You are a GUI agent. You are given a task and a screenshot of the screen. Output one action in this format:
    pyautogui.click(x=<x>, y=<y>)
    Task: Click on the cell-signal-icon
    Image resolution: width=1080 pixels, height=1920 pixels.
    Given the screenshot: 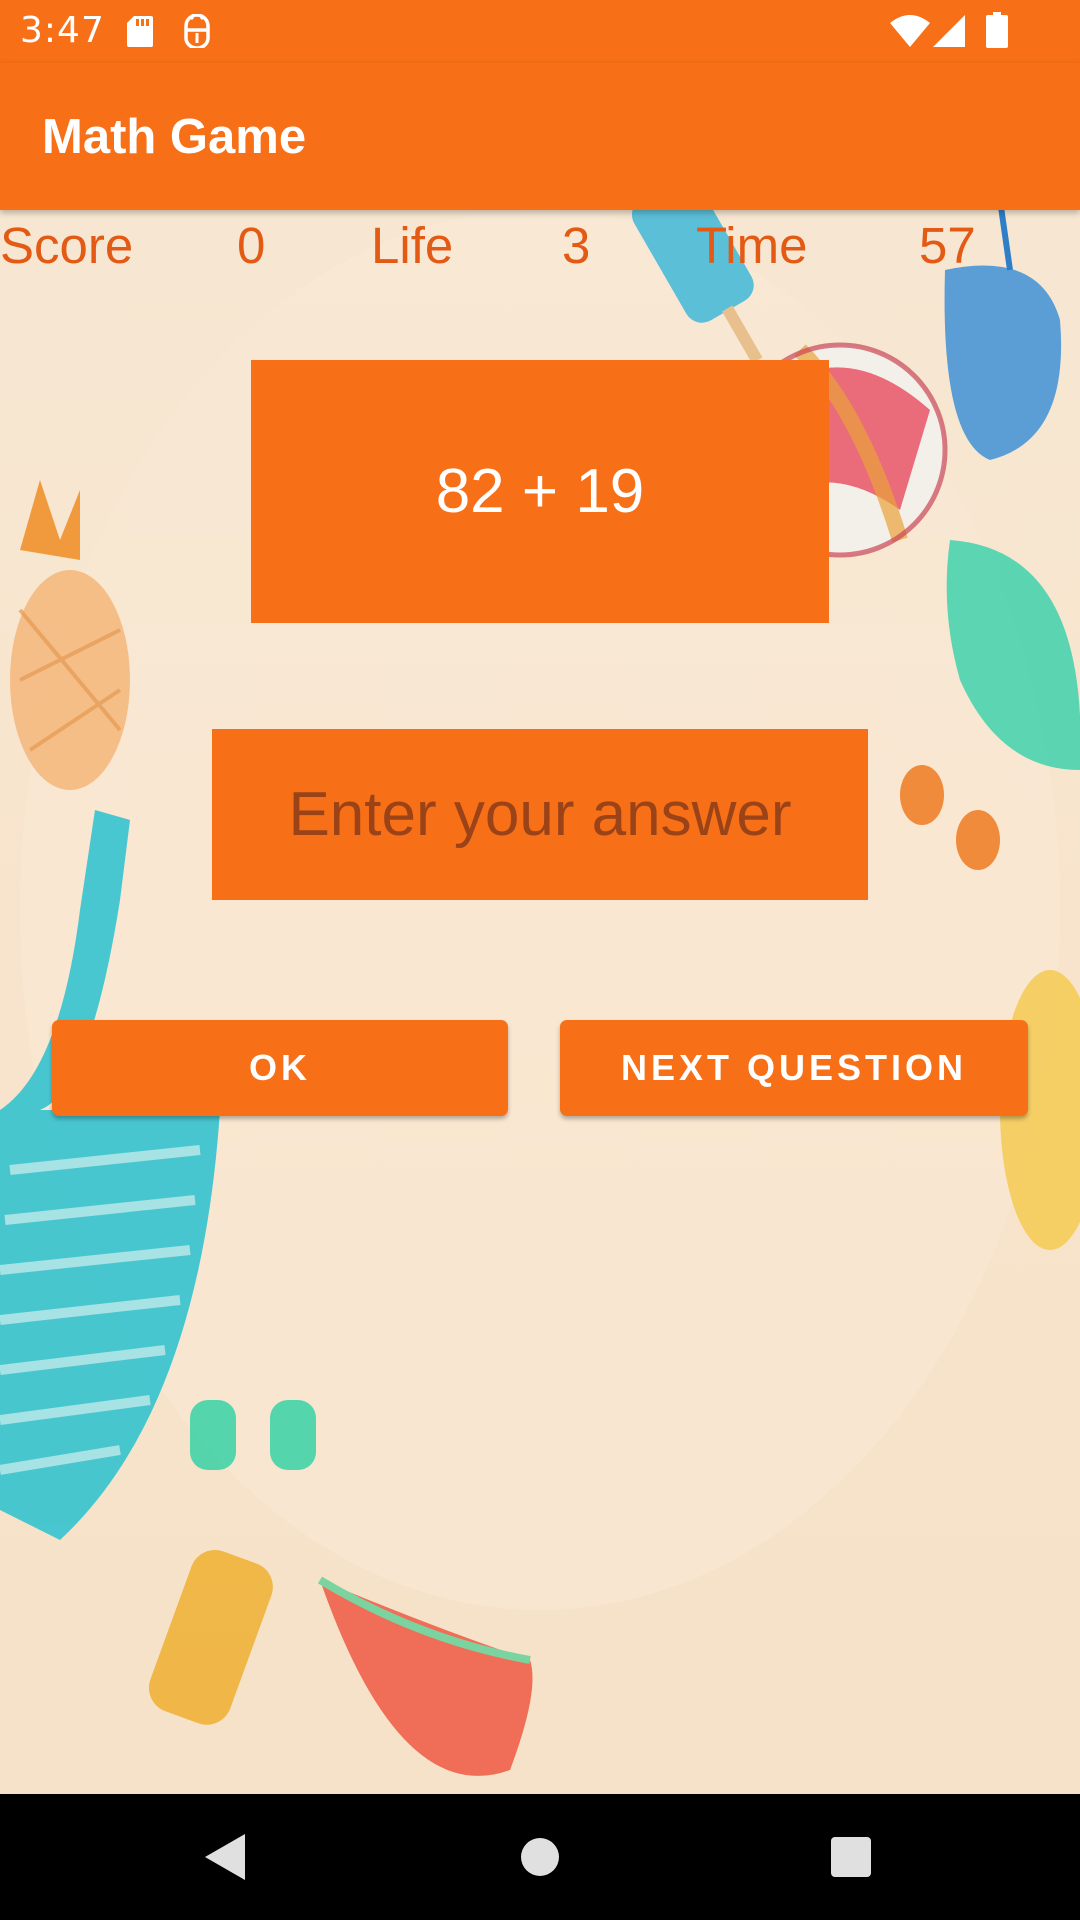 What is the action you would take?
    pyautogui.click(x=949, y=31)
    